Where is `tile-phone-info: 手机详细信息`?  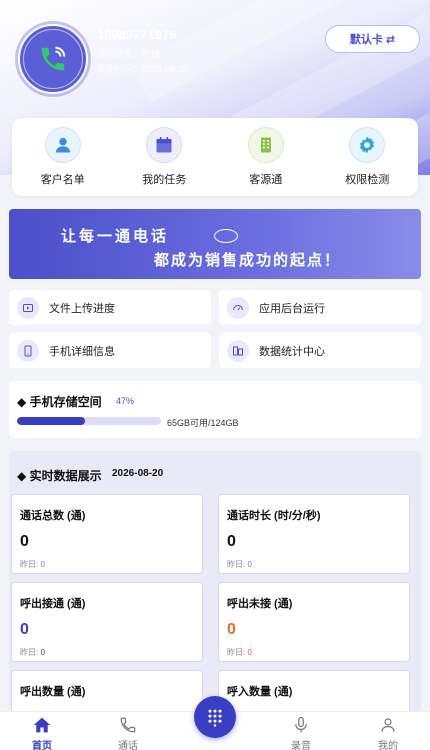
tile-phone-info: 手机详细信息 is located at coordinates (110, 350).